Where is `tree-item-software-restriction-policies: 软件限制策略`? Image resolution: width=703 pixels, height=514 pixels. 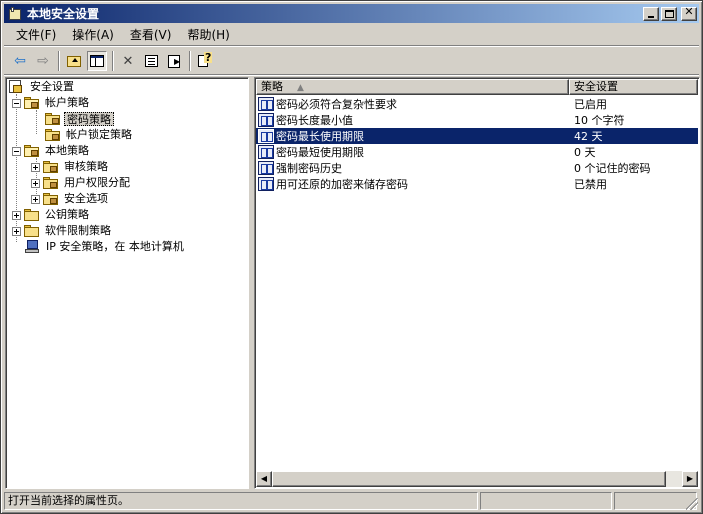 tree-item-software-restriction-policies: 软件限制策略 is located at coordinates (62, 231).